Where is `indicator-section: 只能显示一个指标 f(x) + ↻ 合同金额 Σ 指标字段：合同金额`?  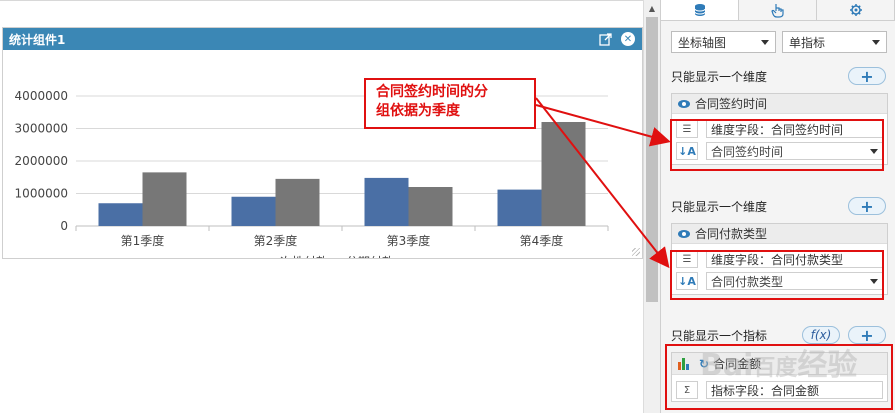 indicator-section: 只能显示一个指标 f(x) + ↻ 合同金额 Σ 指标字段：合同金额 is located at coordinates (778, 363).